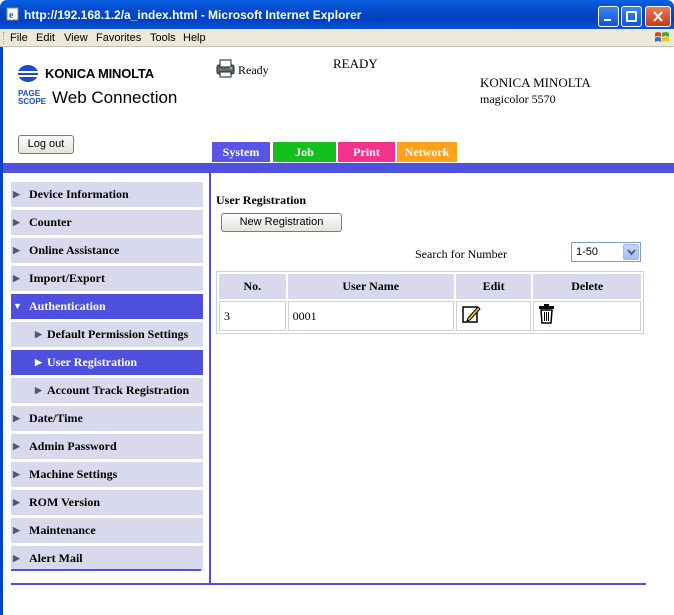 The width and height of the screenshot is (674, 615). What do you see at coordinates (107, 278) in the screenshot?
I see `sidebar-item-import-export: ▶ Import/Export` at bounding box center [107, 278].